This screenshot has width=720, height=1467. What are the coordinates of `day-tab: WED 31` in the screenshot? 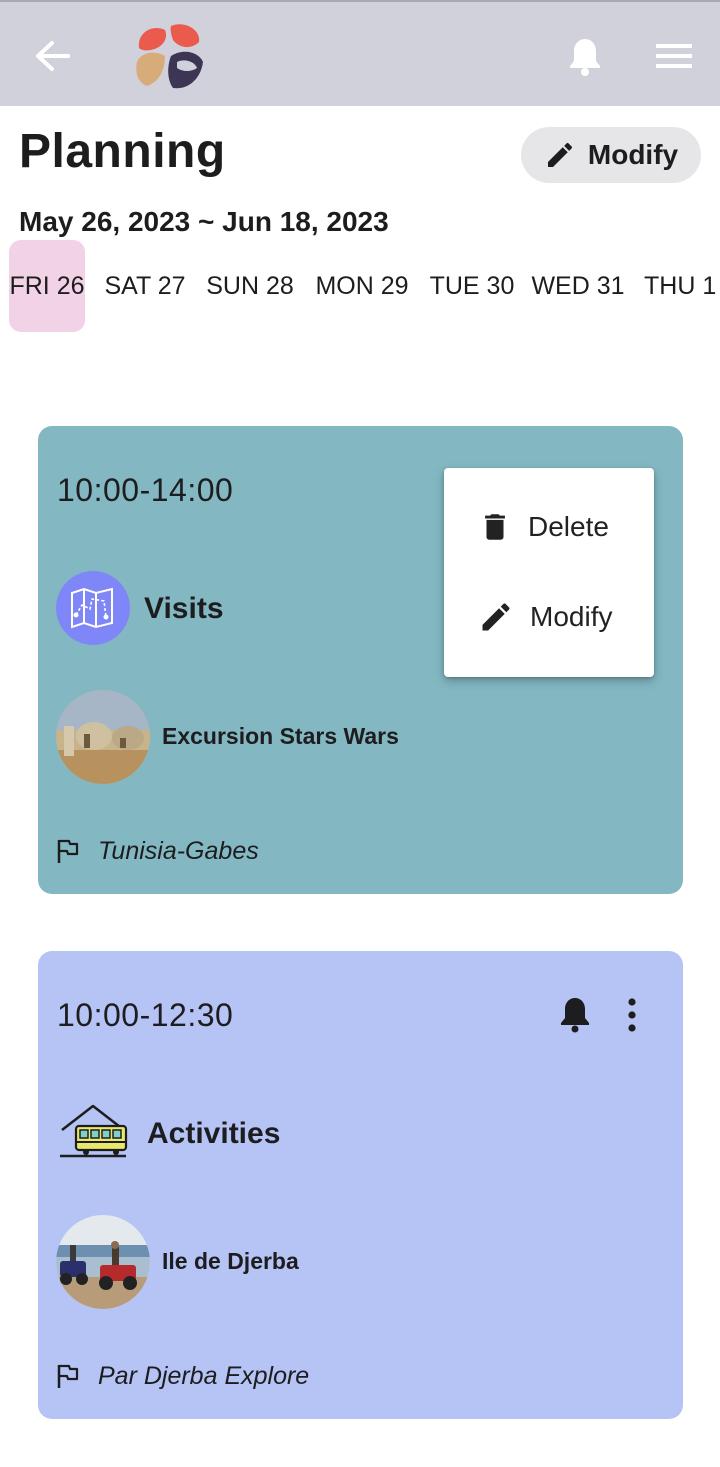 It's located at (578, 286).